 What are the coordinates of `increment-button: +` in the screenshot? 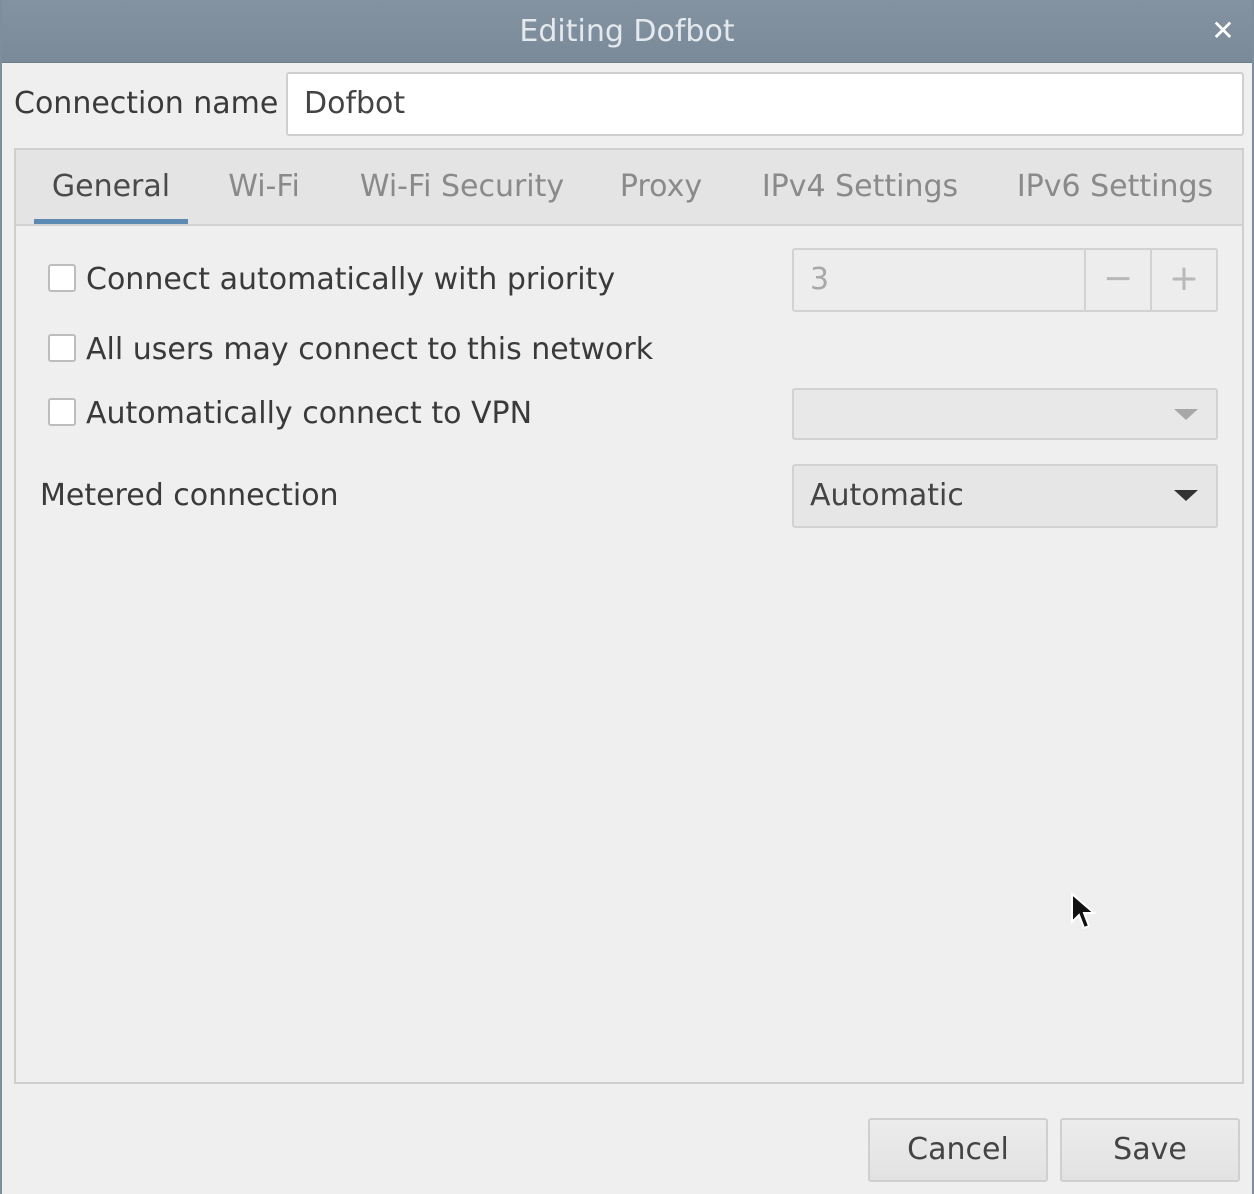 It's located at (1183, 280).